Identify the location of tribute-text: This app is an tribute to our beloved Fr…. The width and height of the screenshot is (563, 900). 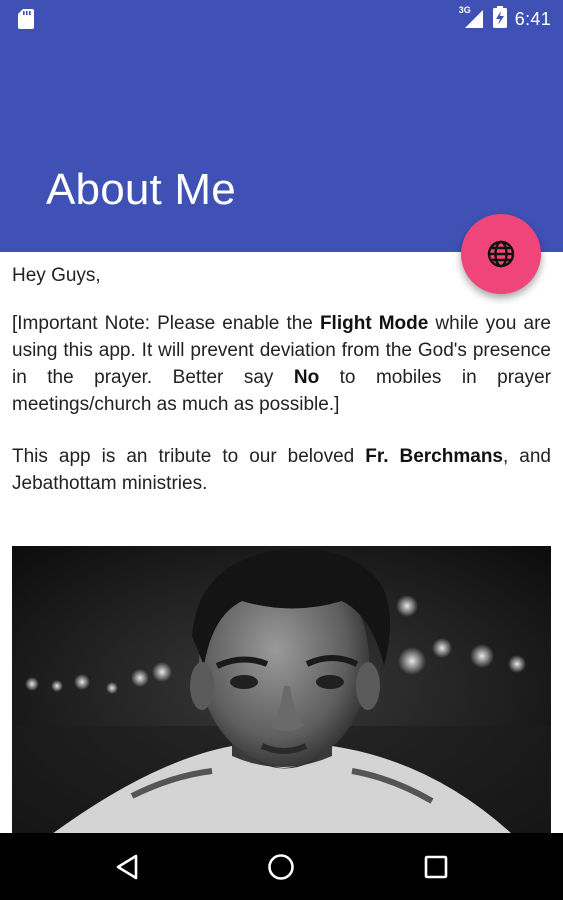
(281, 470).